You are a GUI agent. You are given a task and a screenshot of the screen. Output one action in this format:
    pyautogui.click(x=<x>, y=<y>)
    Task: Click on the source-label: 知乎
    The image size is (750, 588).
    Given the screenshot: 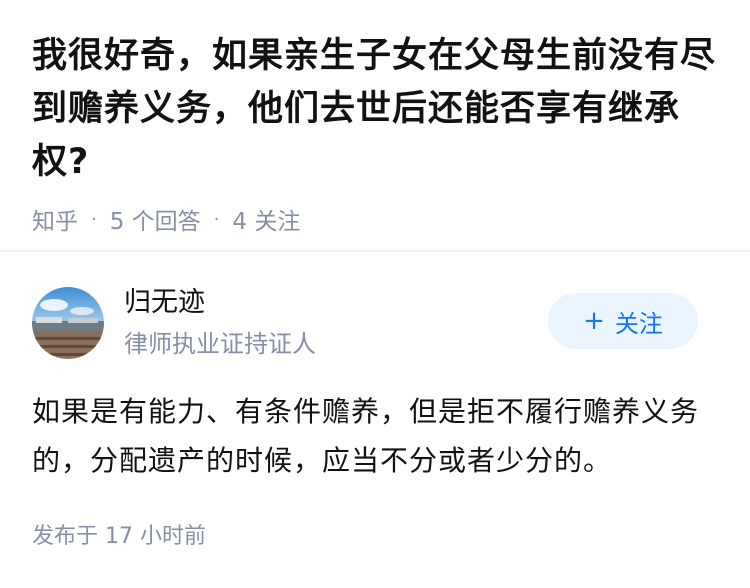 What is the action you would take?
    pyautogui.click(x=55, y=219)
    